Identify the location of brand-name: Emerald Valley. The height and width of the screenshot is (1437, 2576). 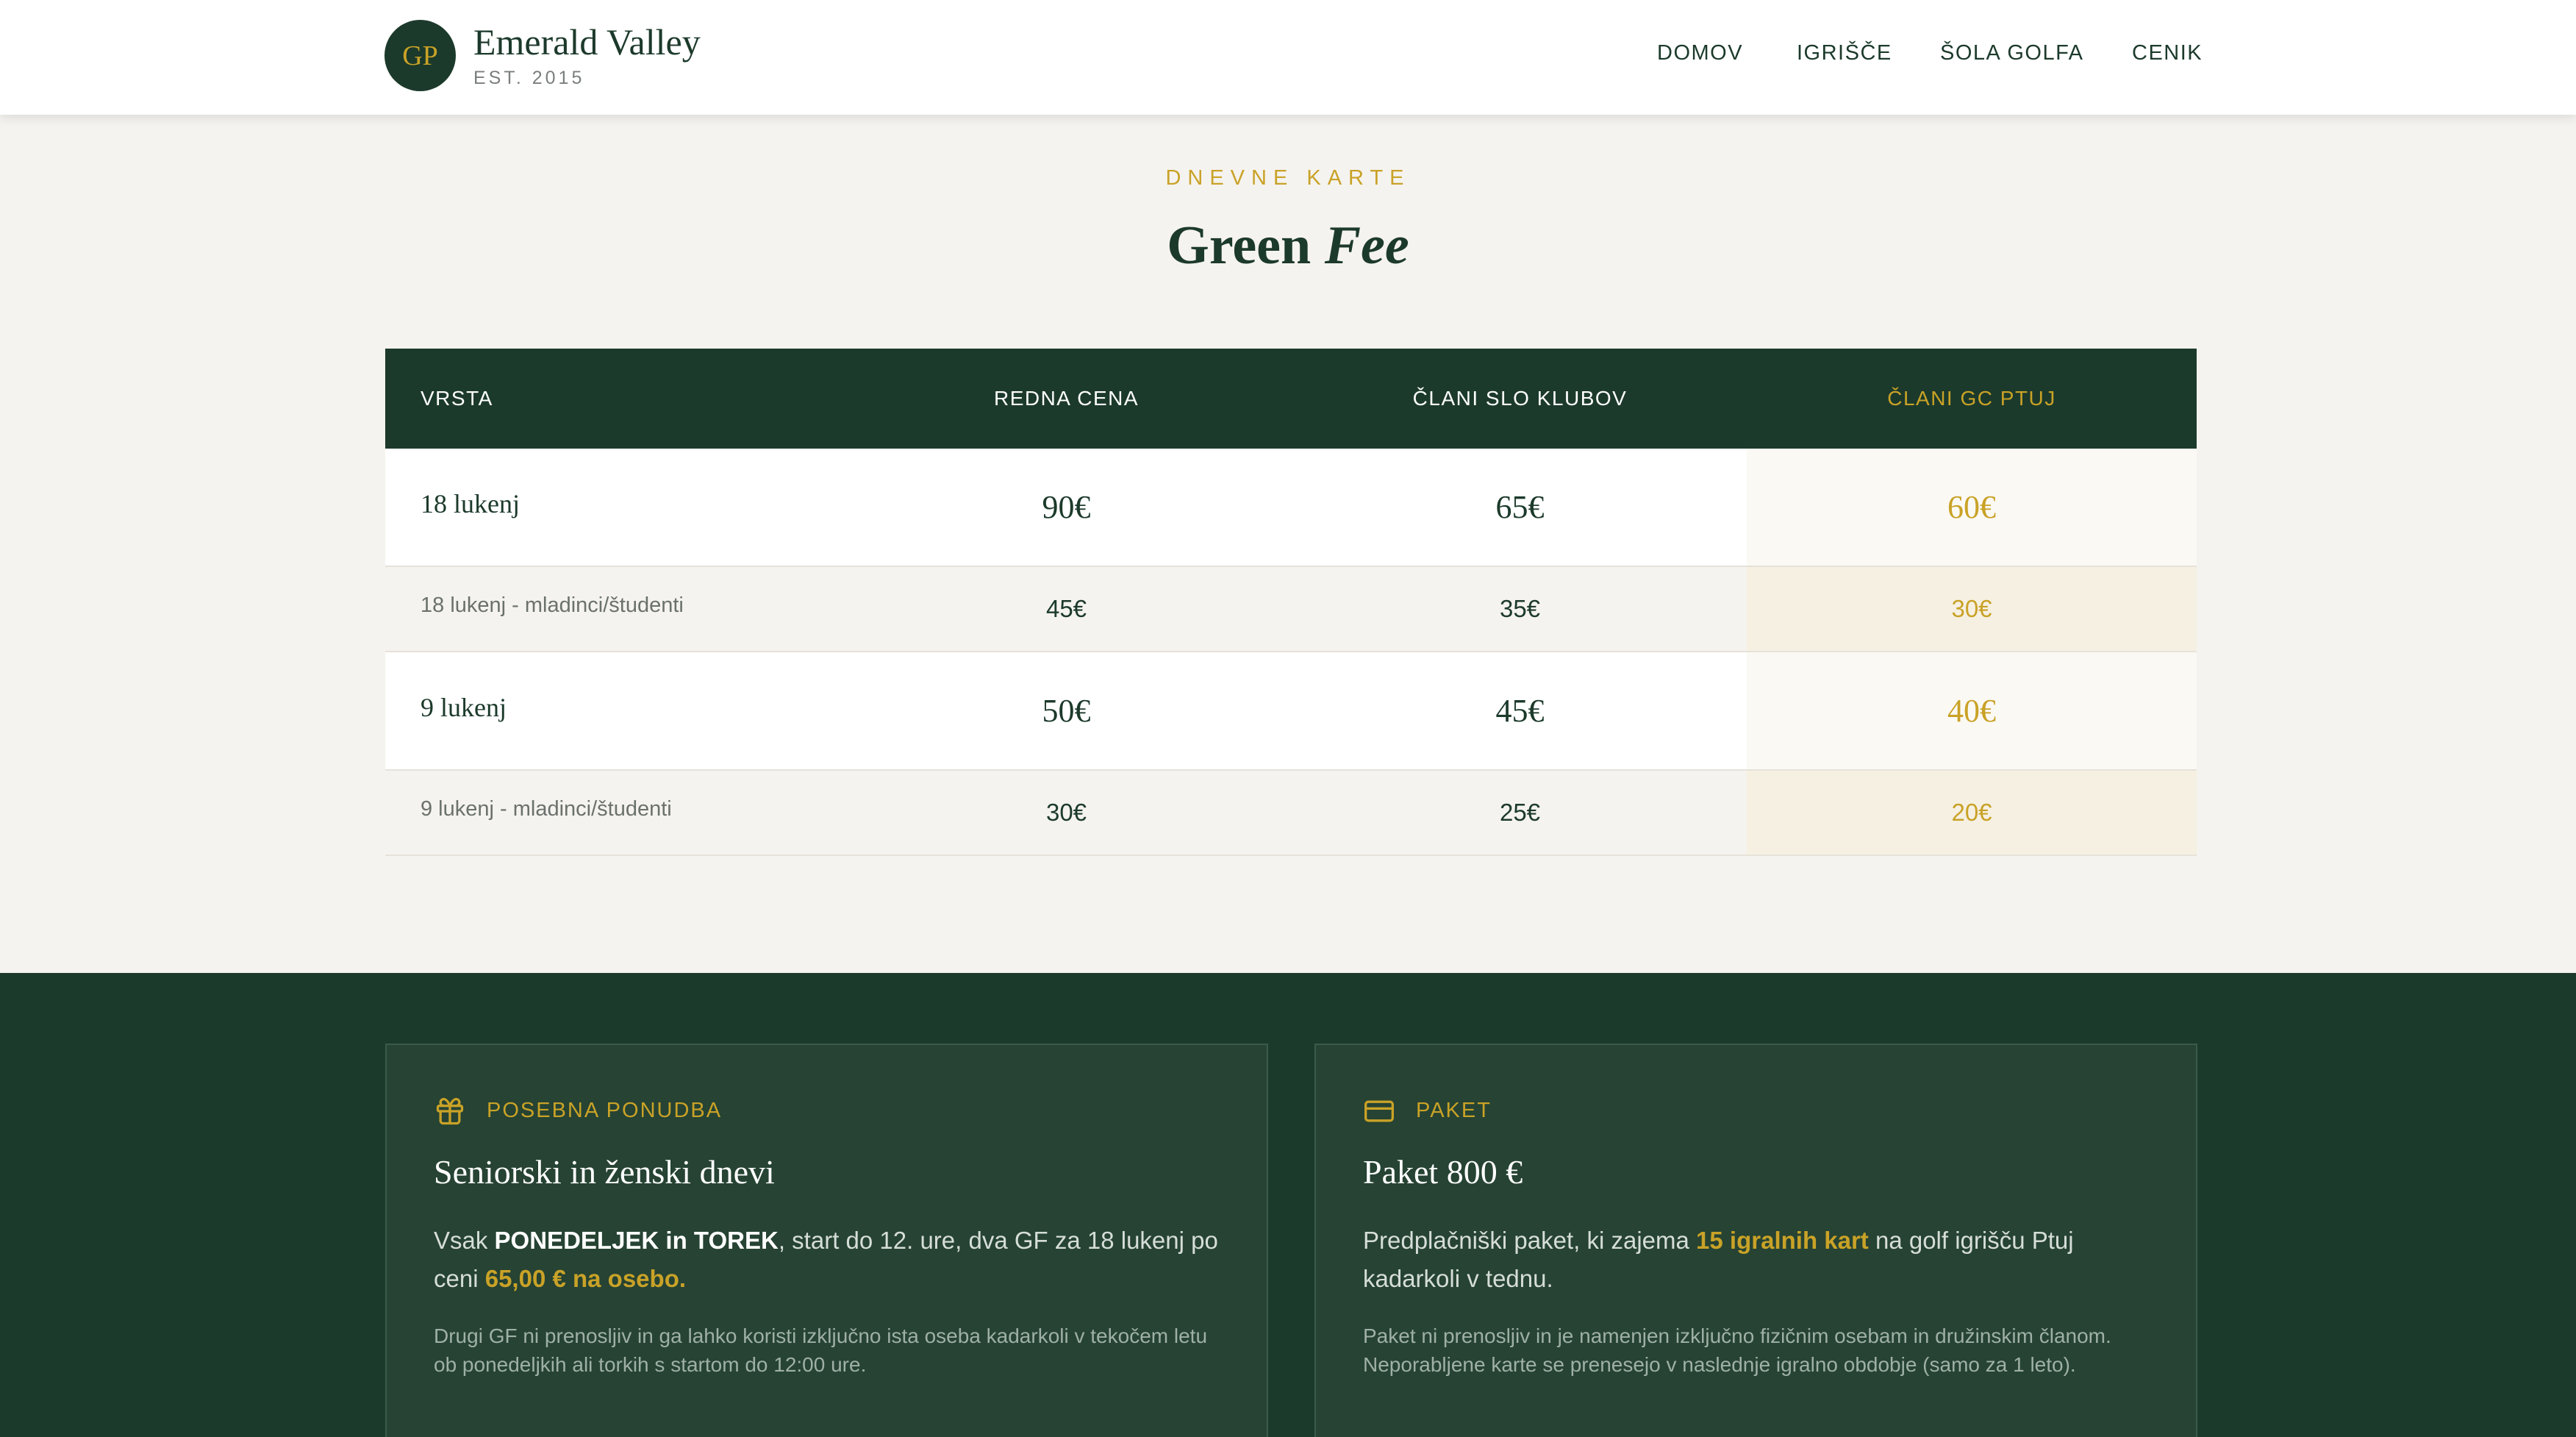
(587, 42).